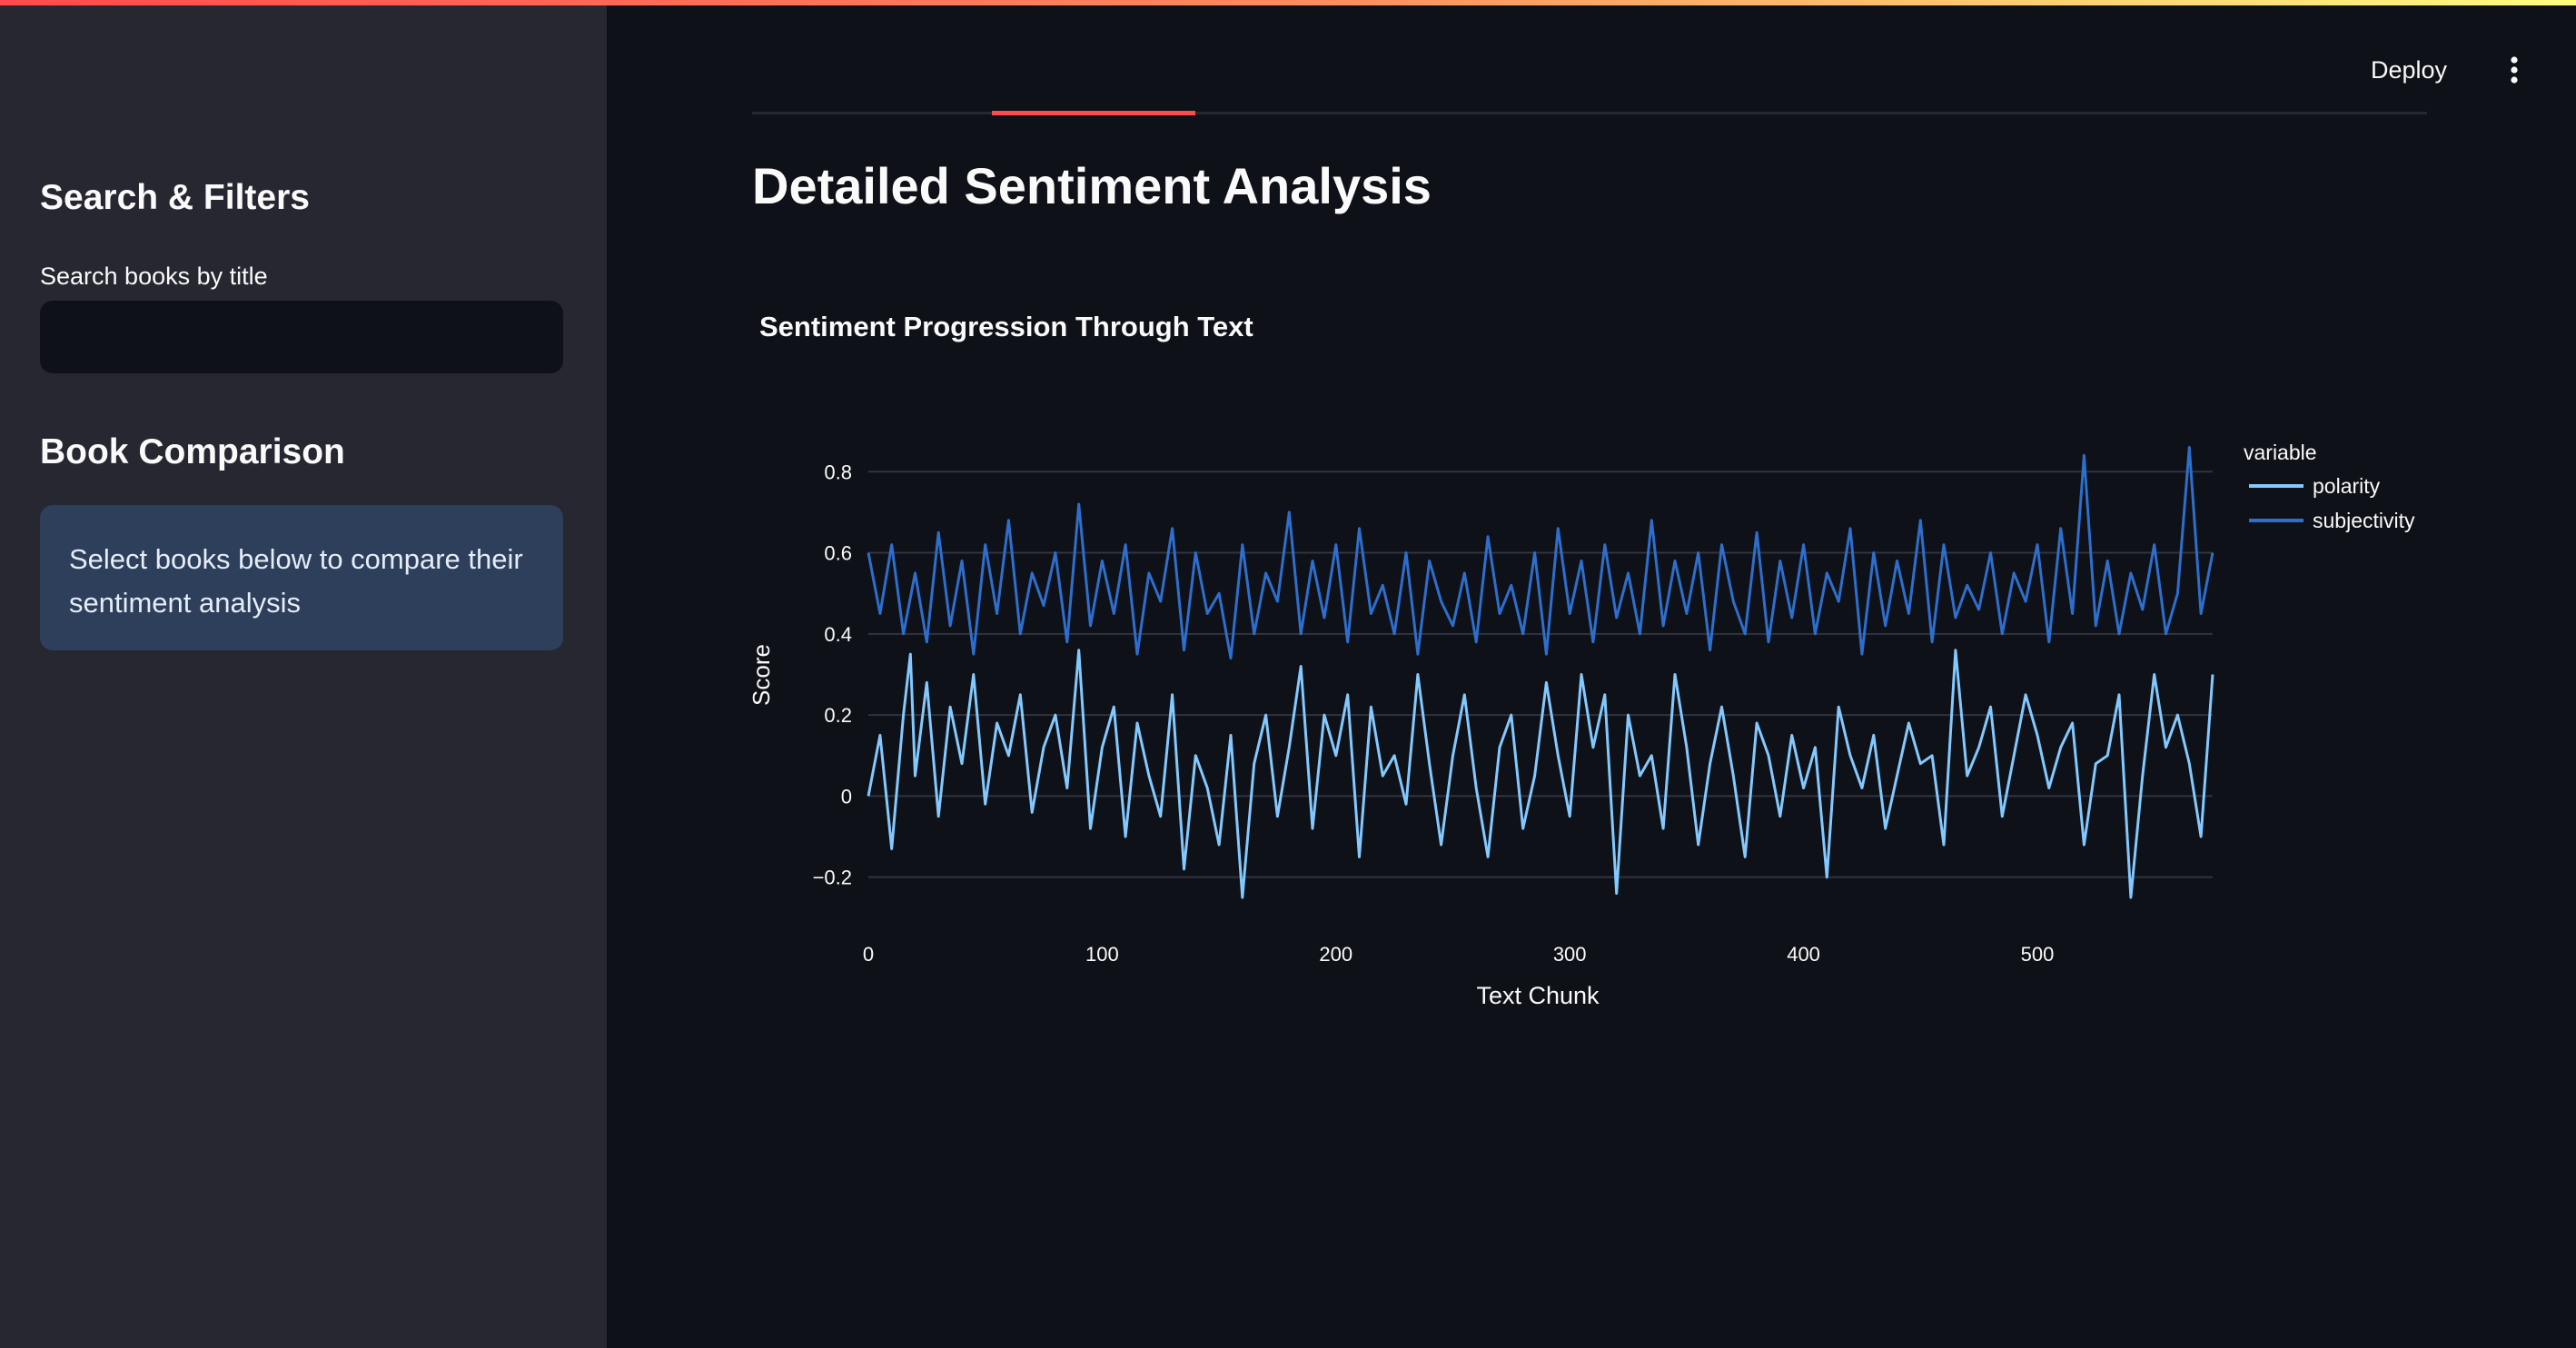 Image resolution: width=2576 pixels, height=1348 pixels. What do you see at coordinates (1538, 995) in the screenshot?
I see `x-axis-label: Text Chunk` at bounding box center [1538, 995].